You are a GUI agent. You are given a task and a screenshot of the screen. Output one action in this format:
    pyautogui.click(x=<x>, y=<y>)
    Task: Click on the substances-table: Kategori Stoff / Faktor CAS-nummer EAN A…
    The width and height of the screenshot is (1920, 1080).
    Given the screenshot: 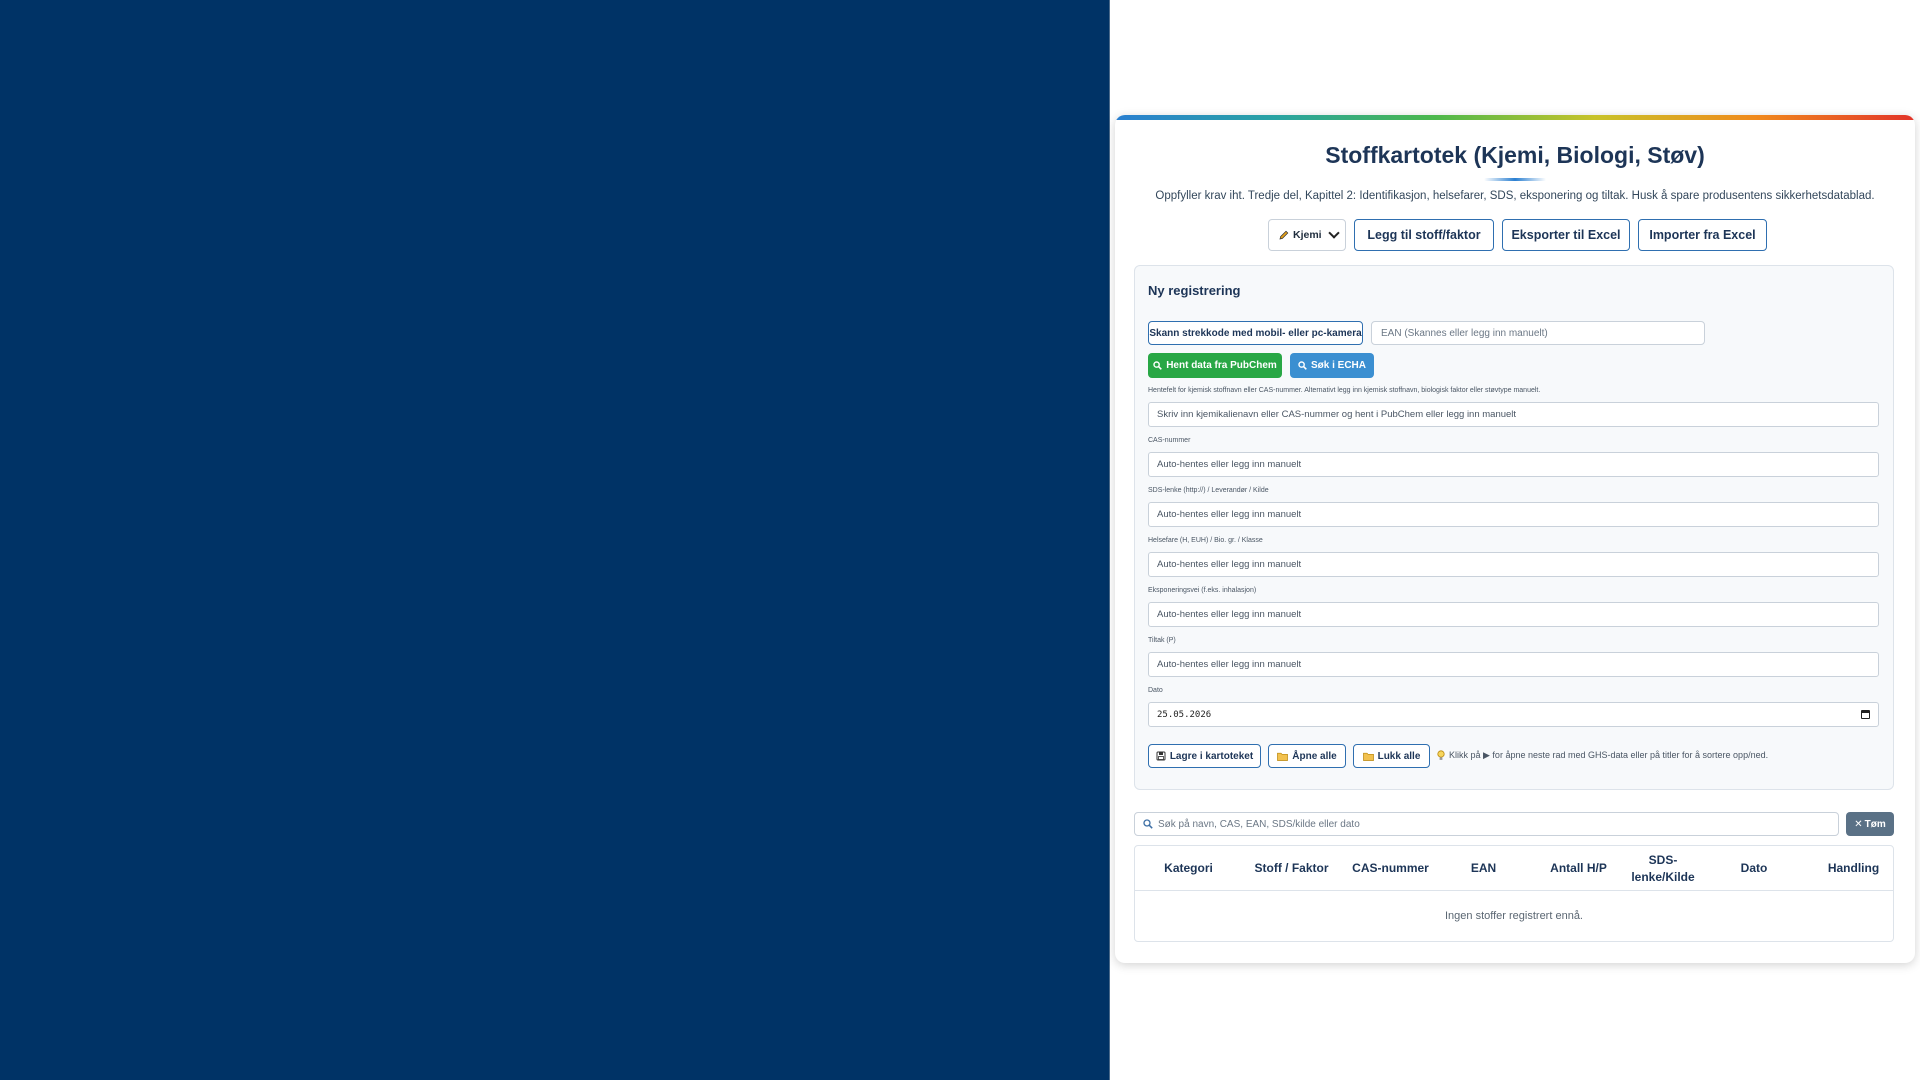 What is the action you would take?
    pyautogui.click(x=1514, y=893)
    